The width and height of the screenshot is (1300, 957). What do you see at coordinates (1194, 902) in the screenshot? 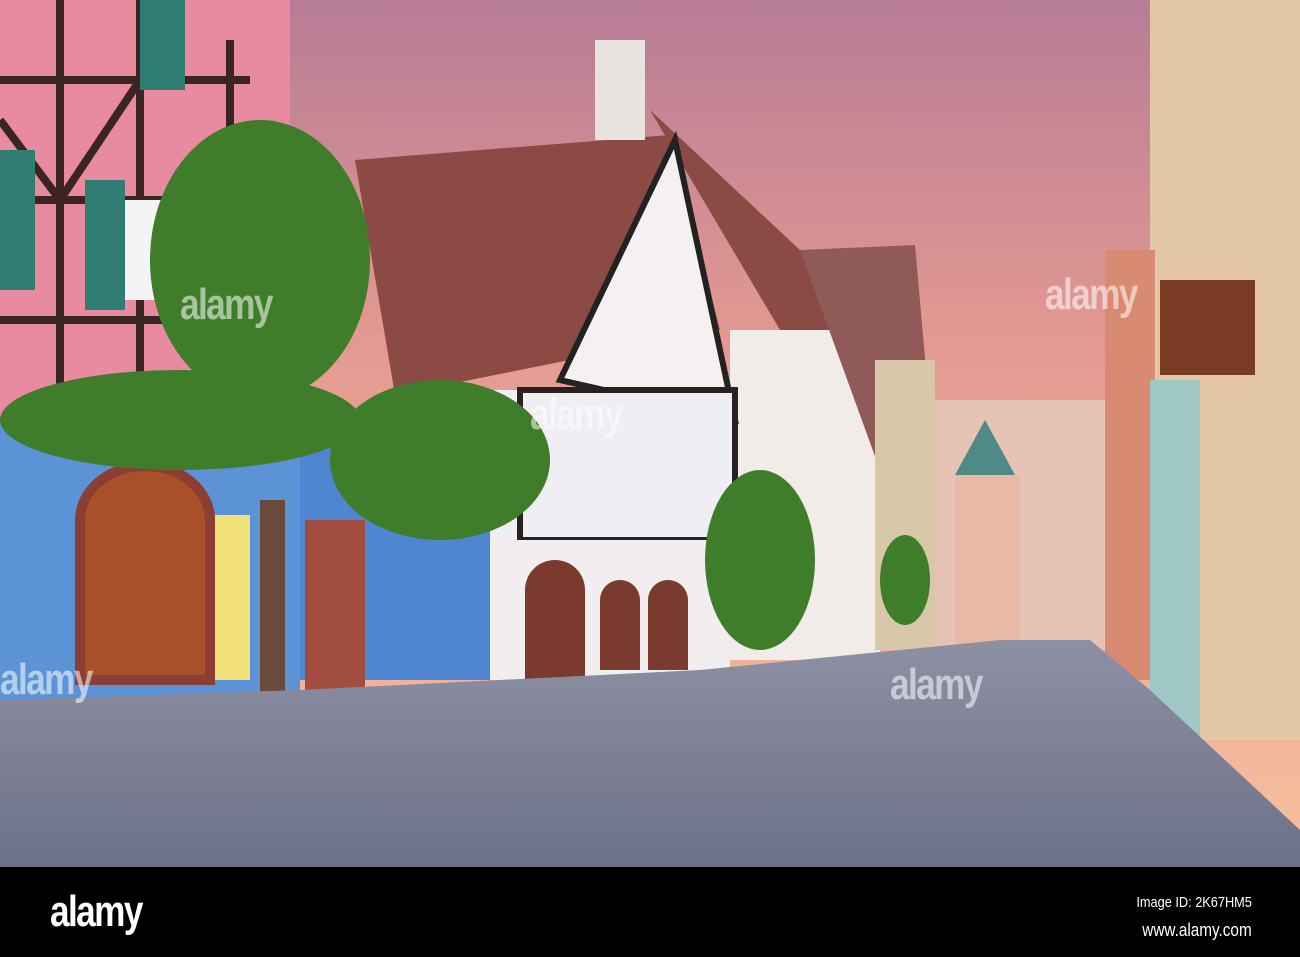
I see `image-id: Image ID: 2K67HM5` at bounding box center [1194, 902].